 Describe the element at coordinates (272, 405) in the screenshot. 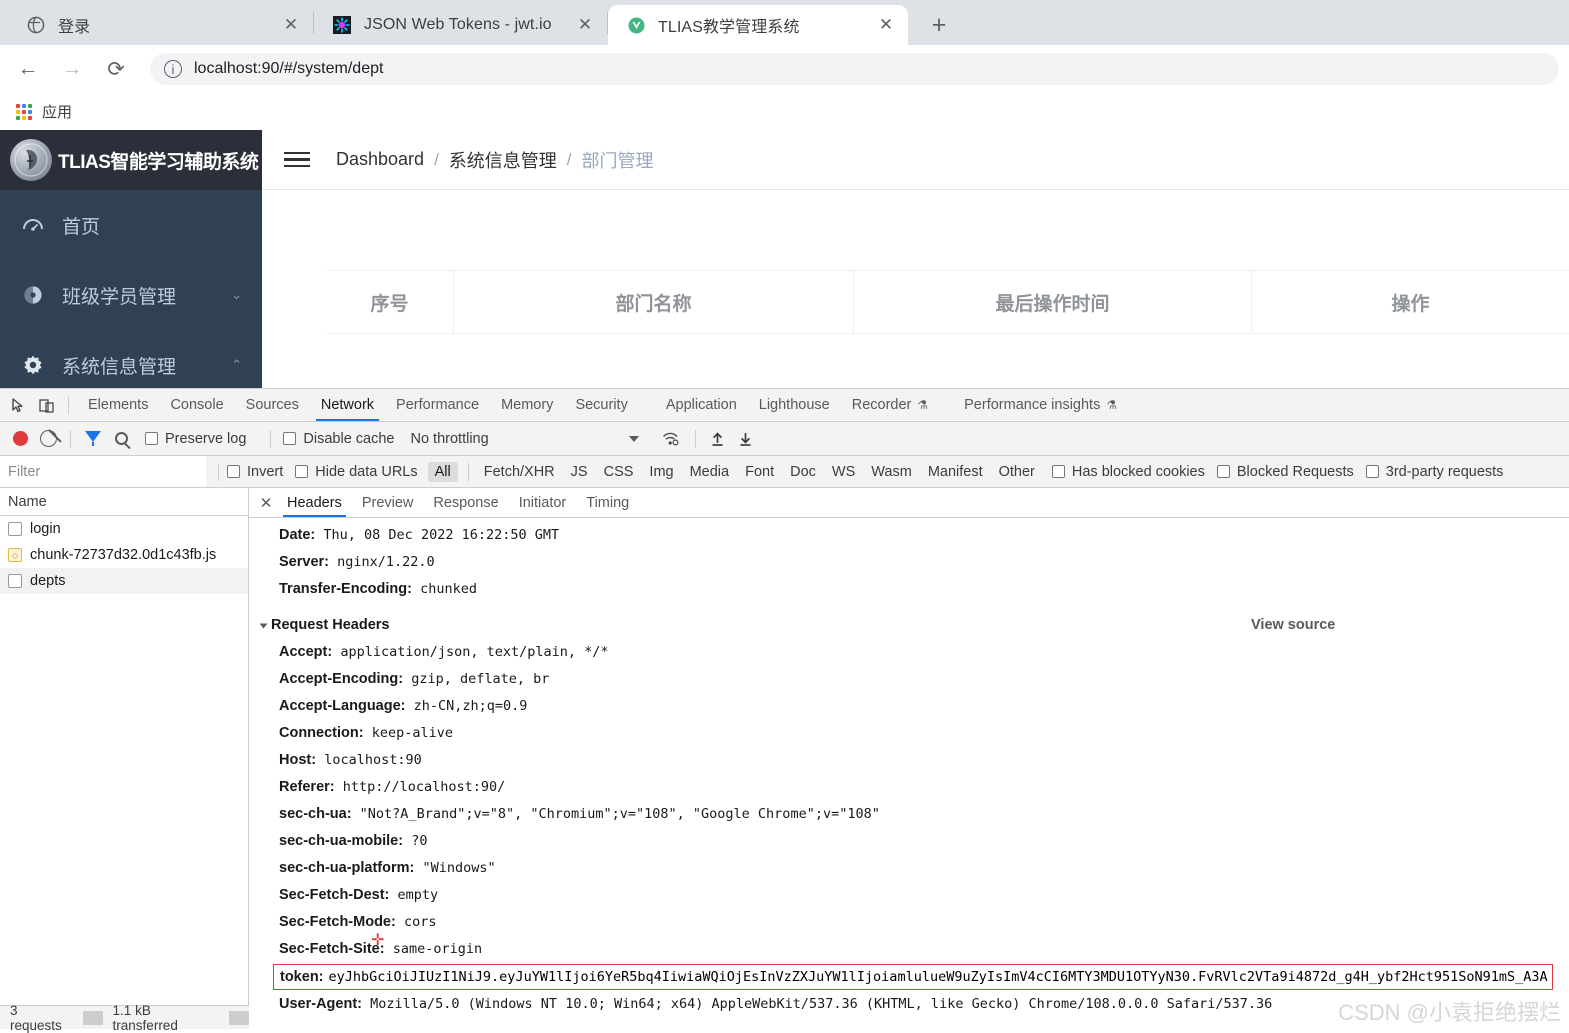

I see `tab-sources: Sources` at that location.